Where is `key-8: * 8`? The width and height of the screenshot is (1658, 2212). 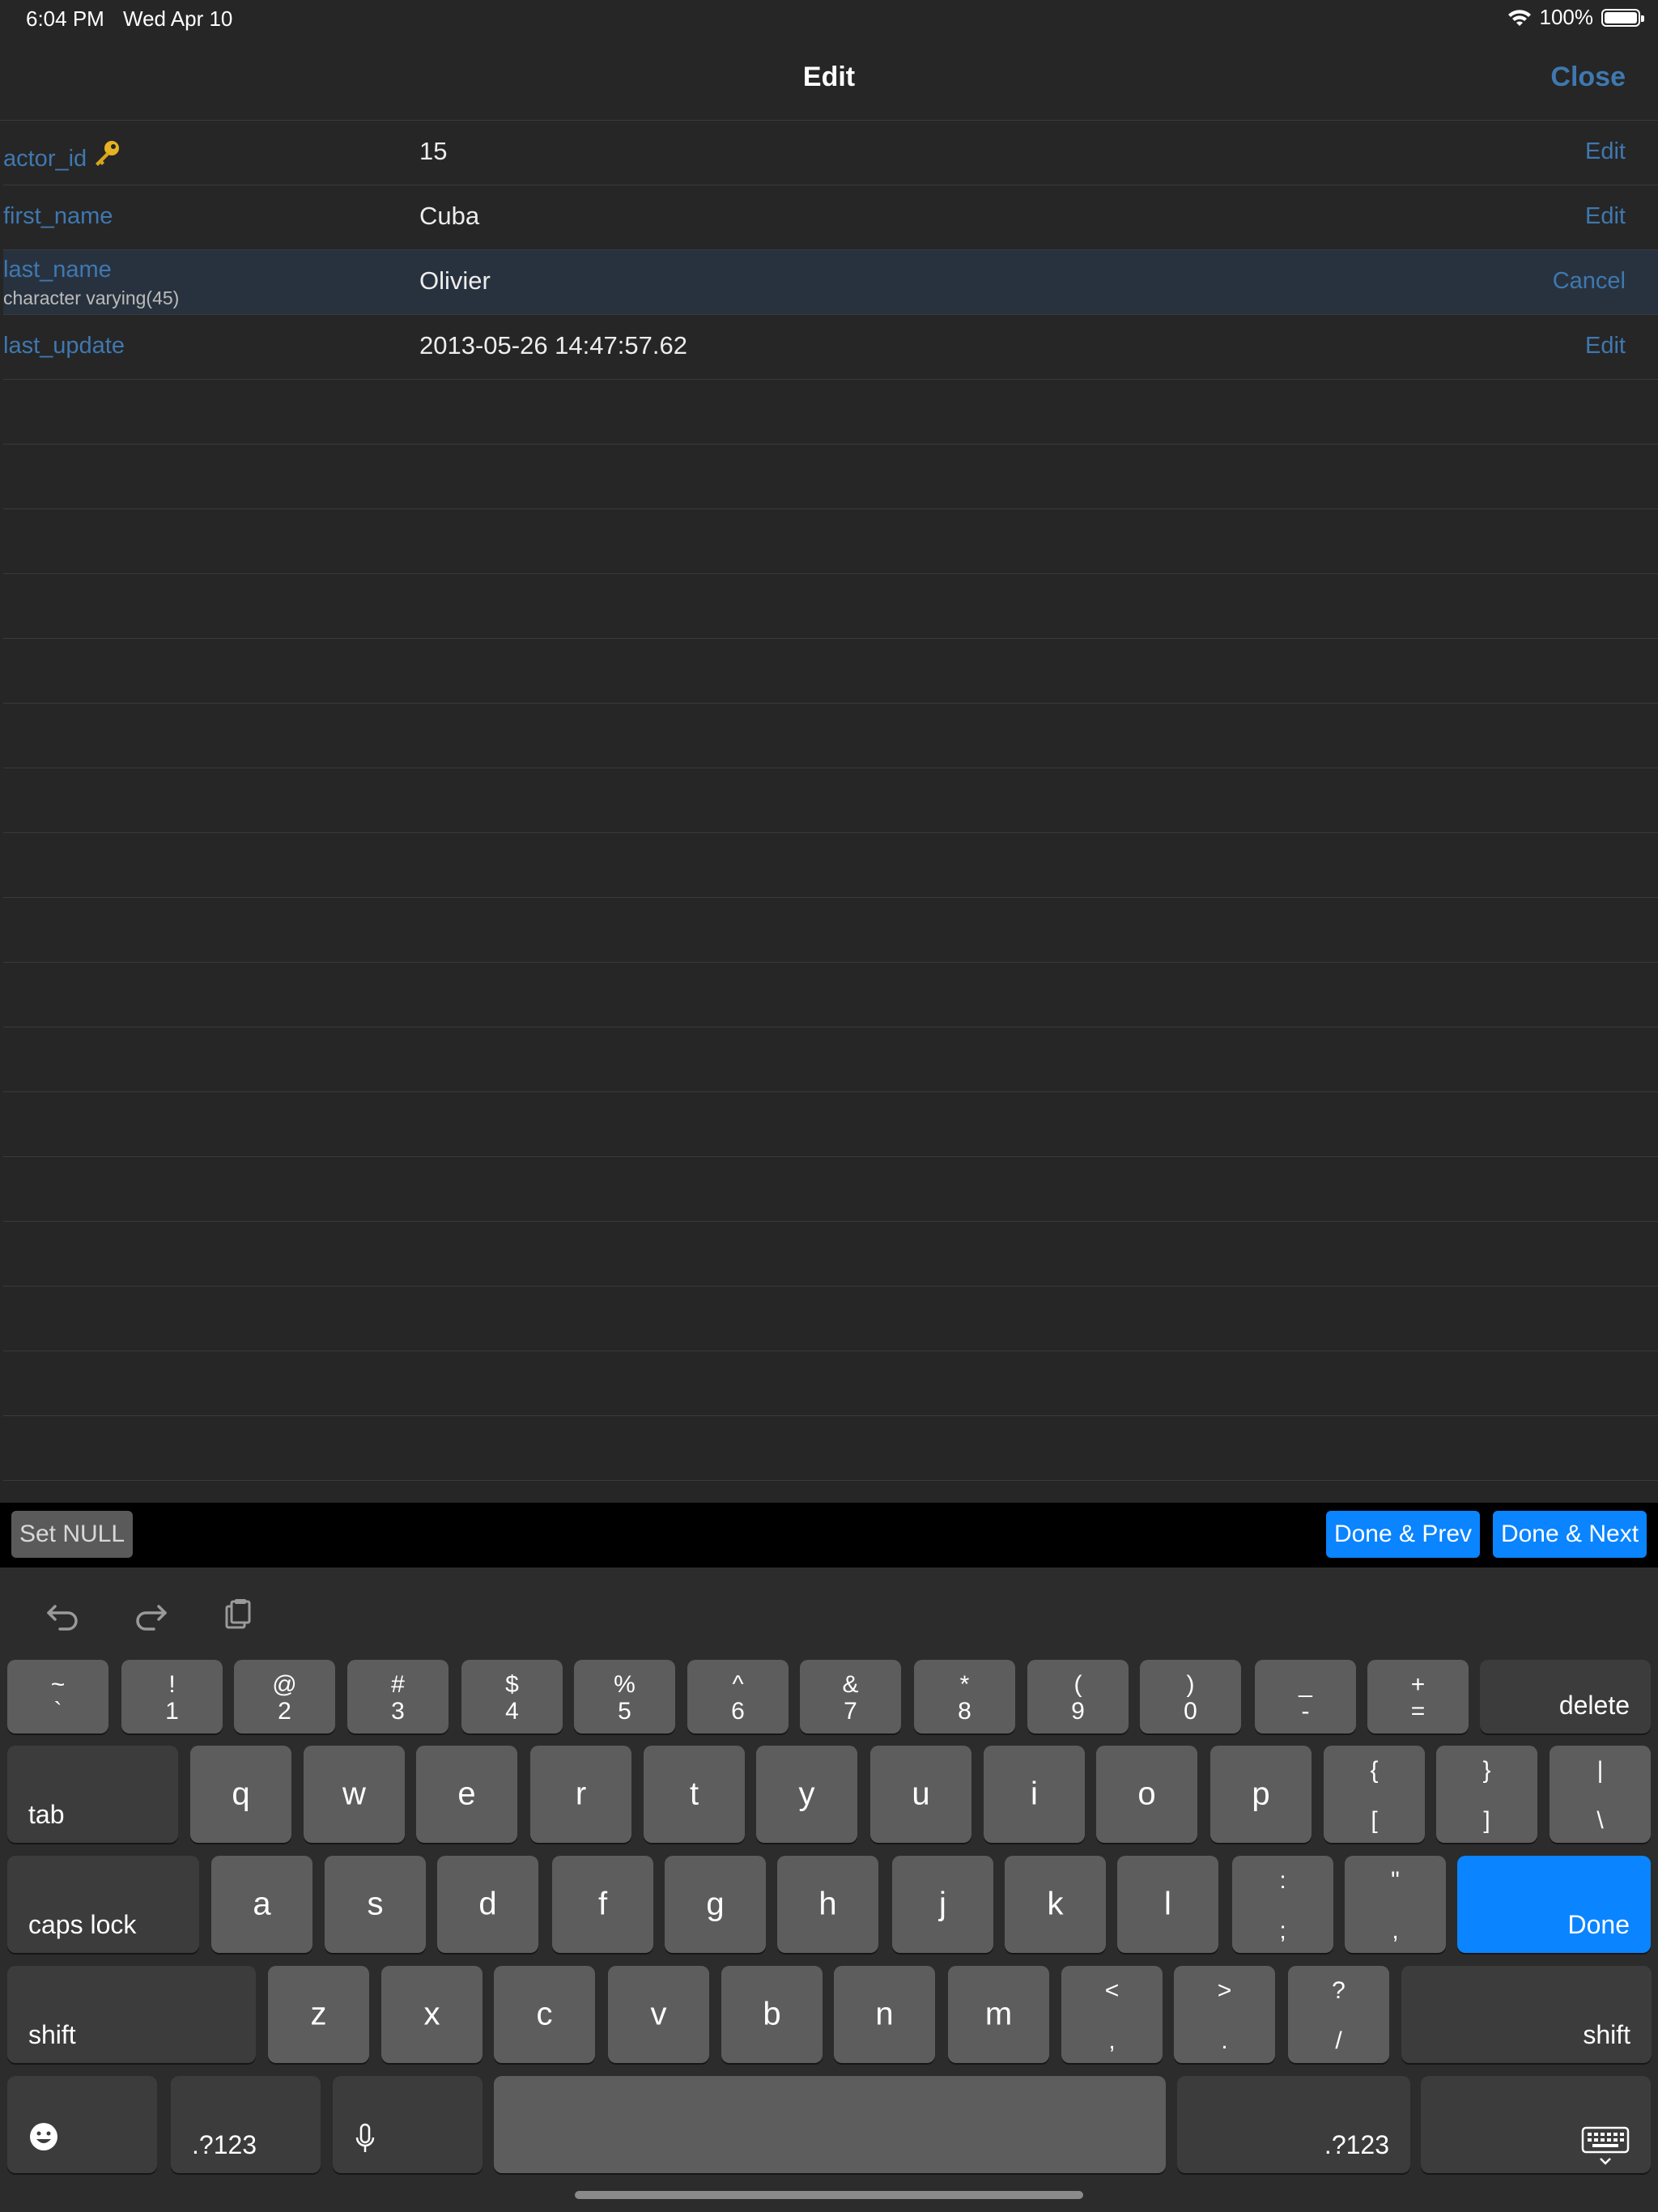
key-8: * 8 is located at coordinates (964, 1696).